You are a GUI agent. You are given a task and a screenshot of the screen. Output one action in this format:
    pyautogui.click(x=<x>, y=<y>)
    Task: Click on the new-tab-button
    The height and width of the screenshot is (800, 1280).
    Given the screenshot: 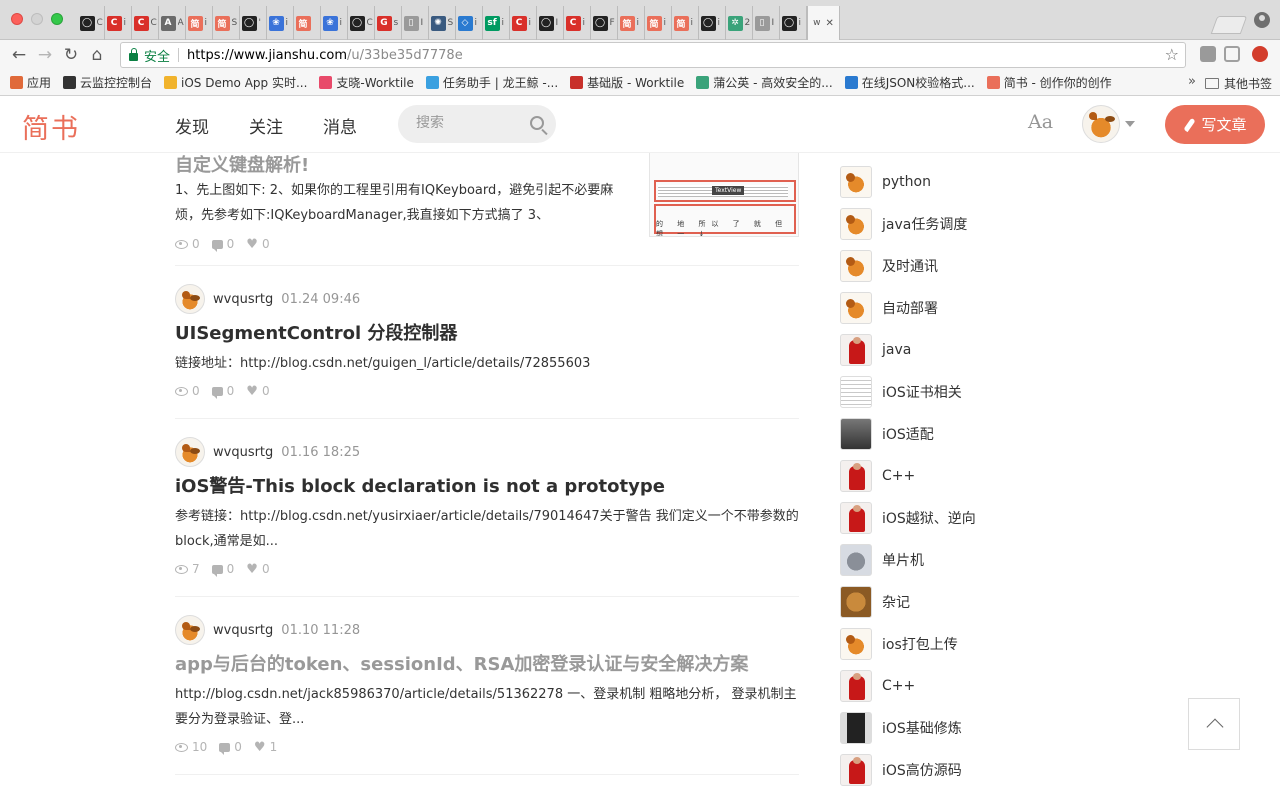 What is the action you would take?
    pyautogui.click(x=1229, y=25)
    